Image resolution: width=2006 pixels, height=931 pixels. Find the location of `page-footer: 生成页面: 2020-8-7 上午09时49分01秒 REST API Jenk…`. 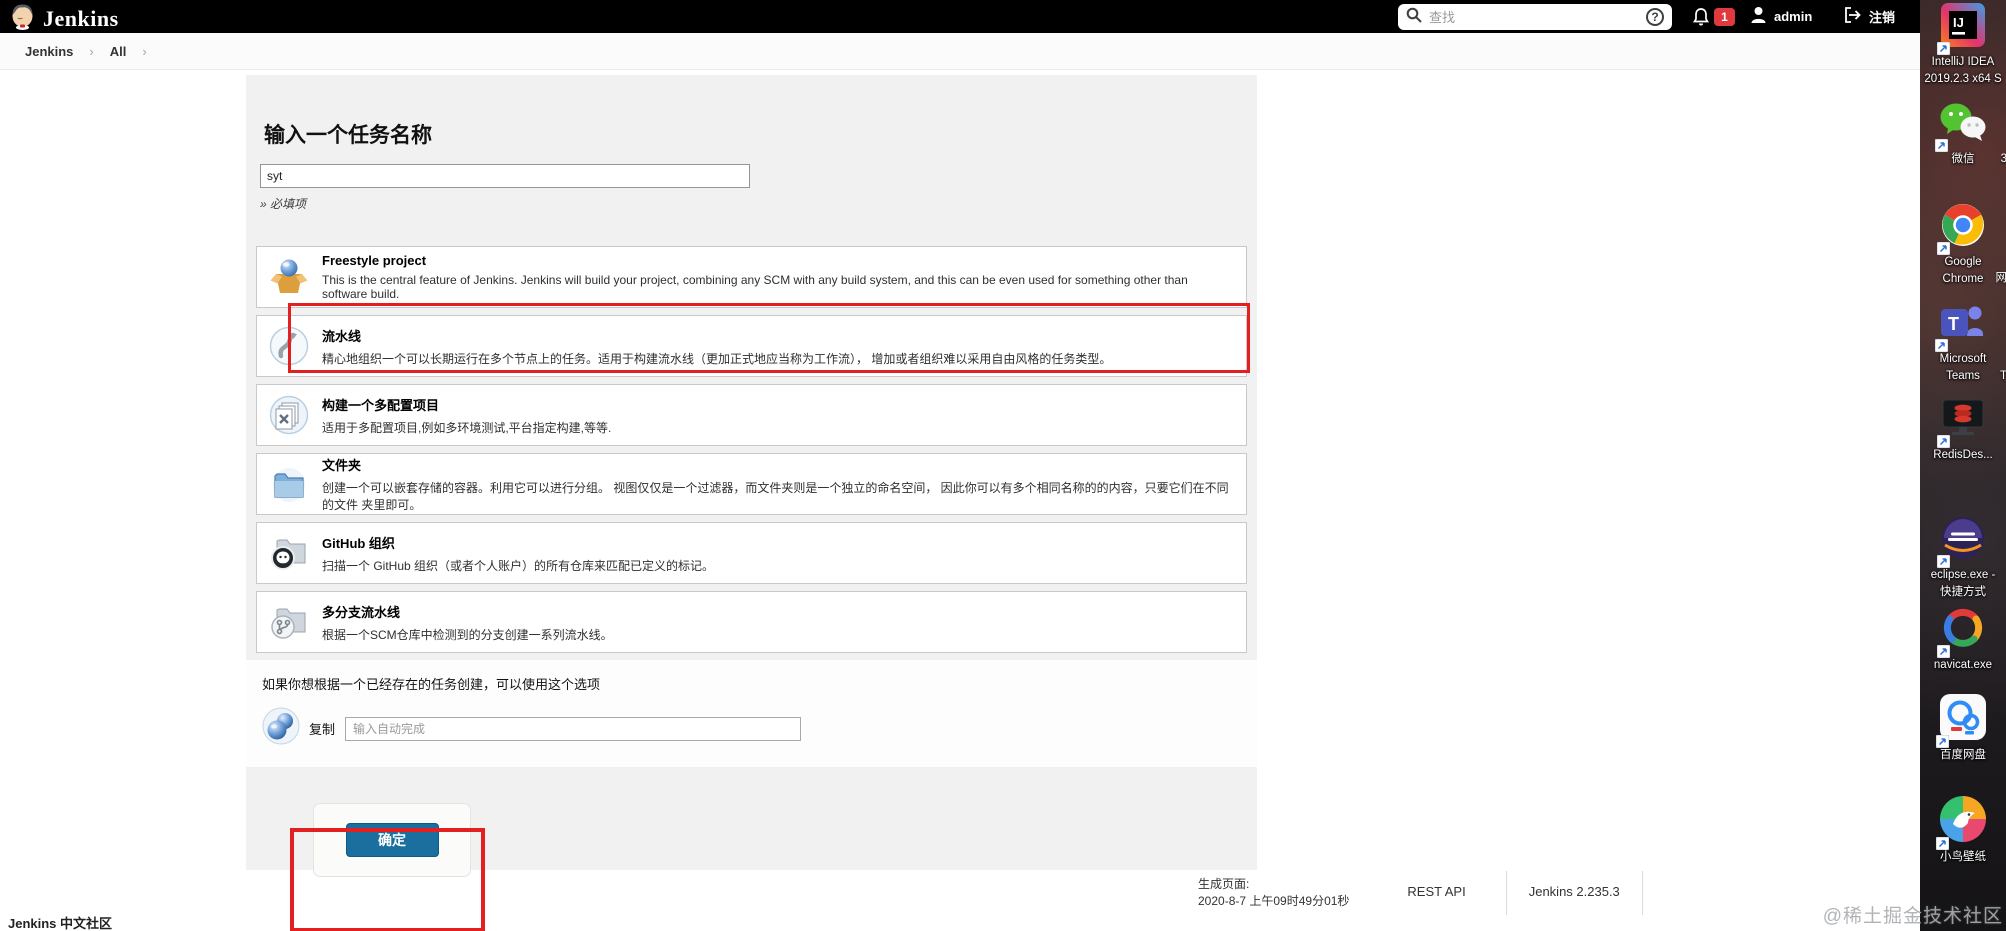

page-footer: 生成页面: 2020-8-7 上午09时49分01秒 REST API Jenk… is located at coordinates (1420, 893).